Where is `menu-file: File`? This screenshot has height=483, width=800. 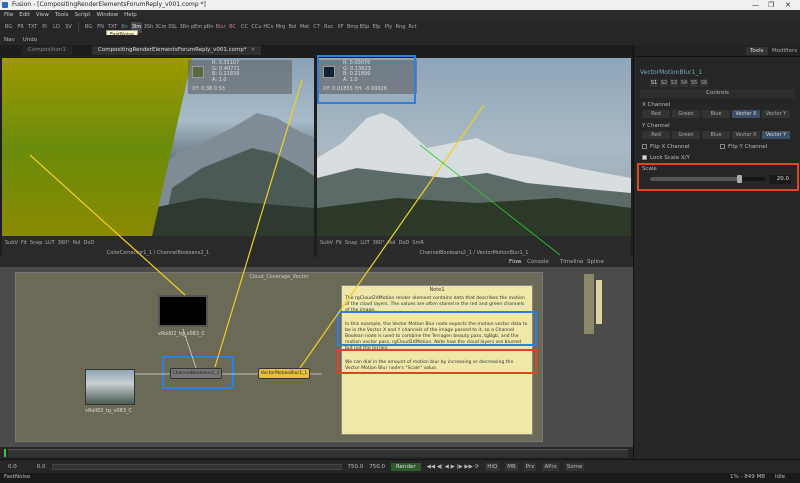
menu-file: File is located at coordinates (8, 15).